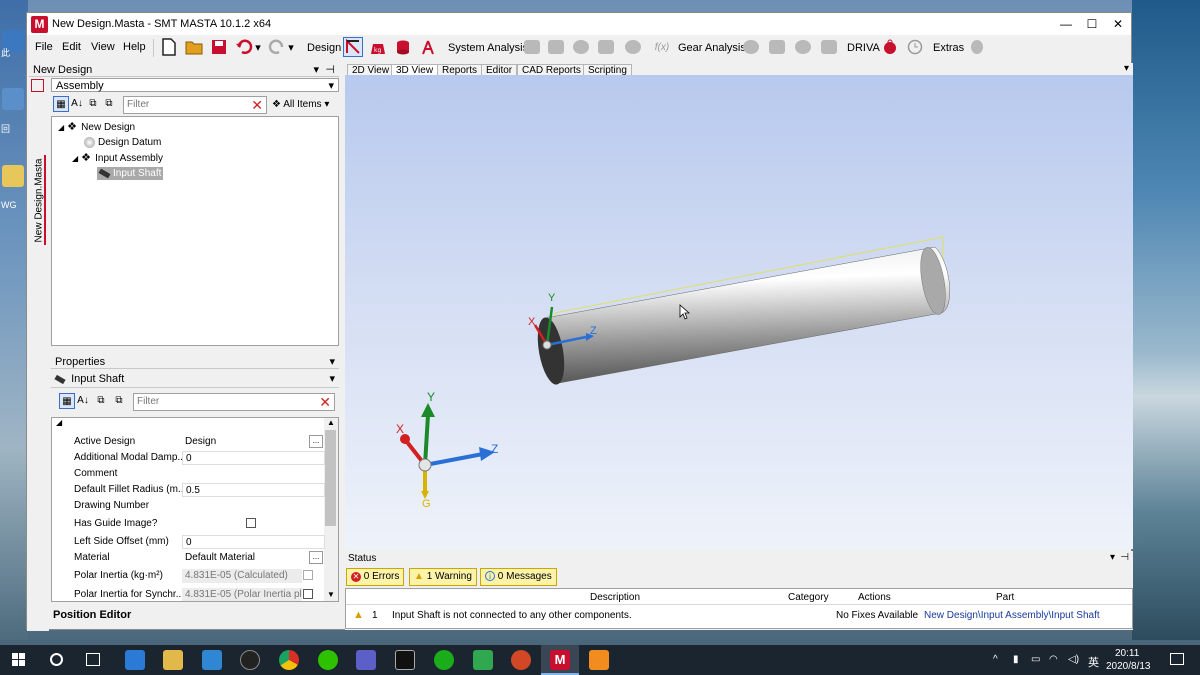 The width and height of the screenshot is (1200, 675). I want to click on property-row-modal-damping: Additional Modal Damp... 0, so click(197, 458).